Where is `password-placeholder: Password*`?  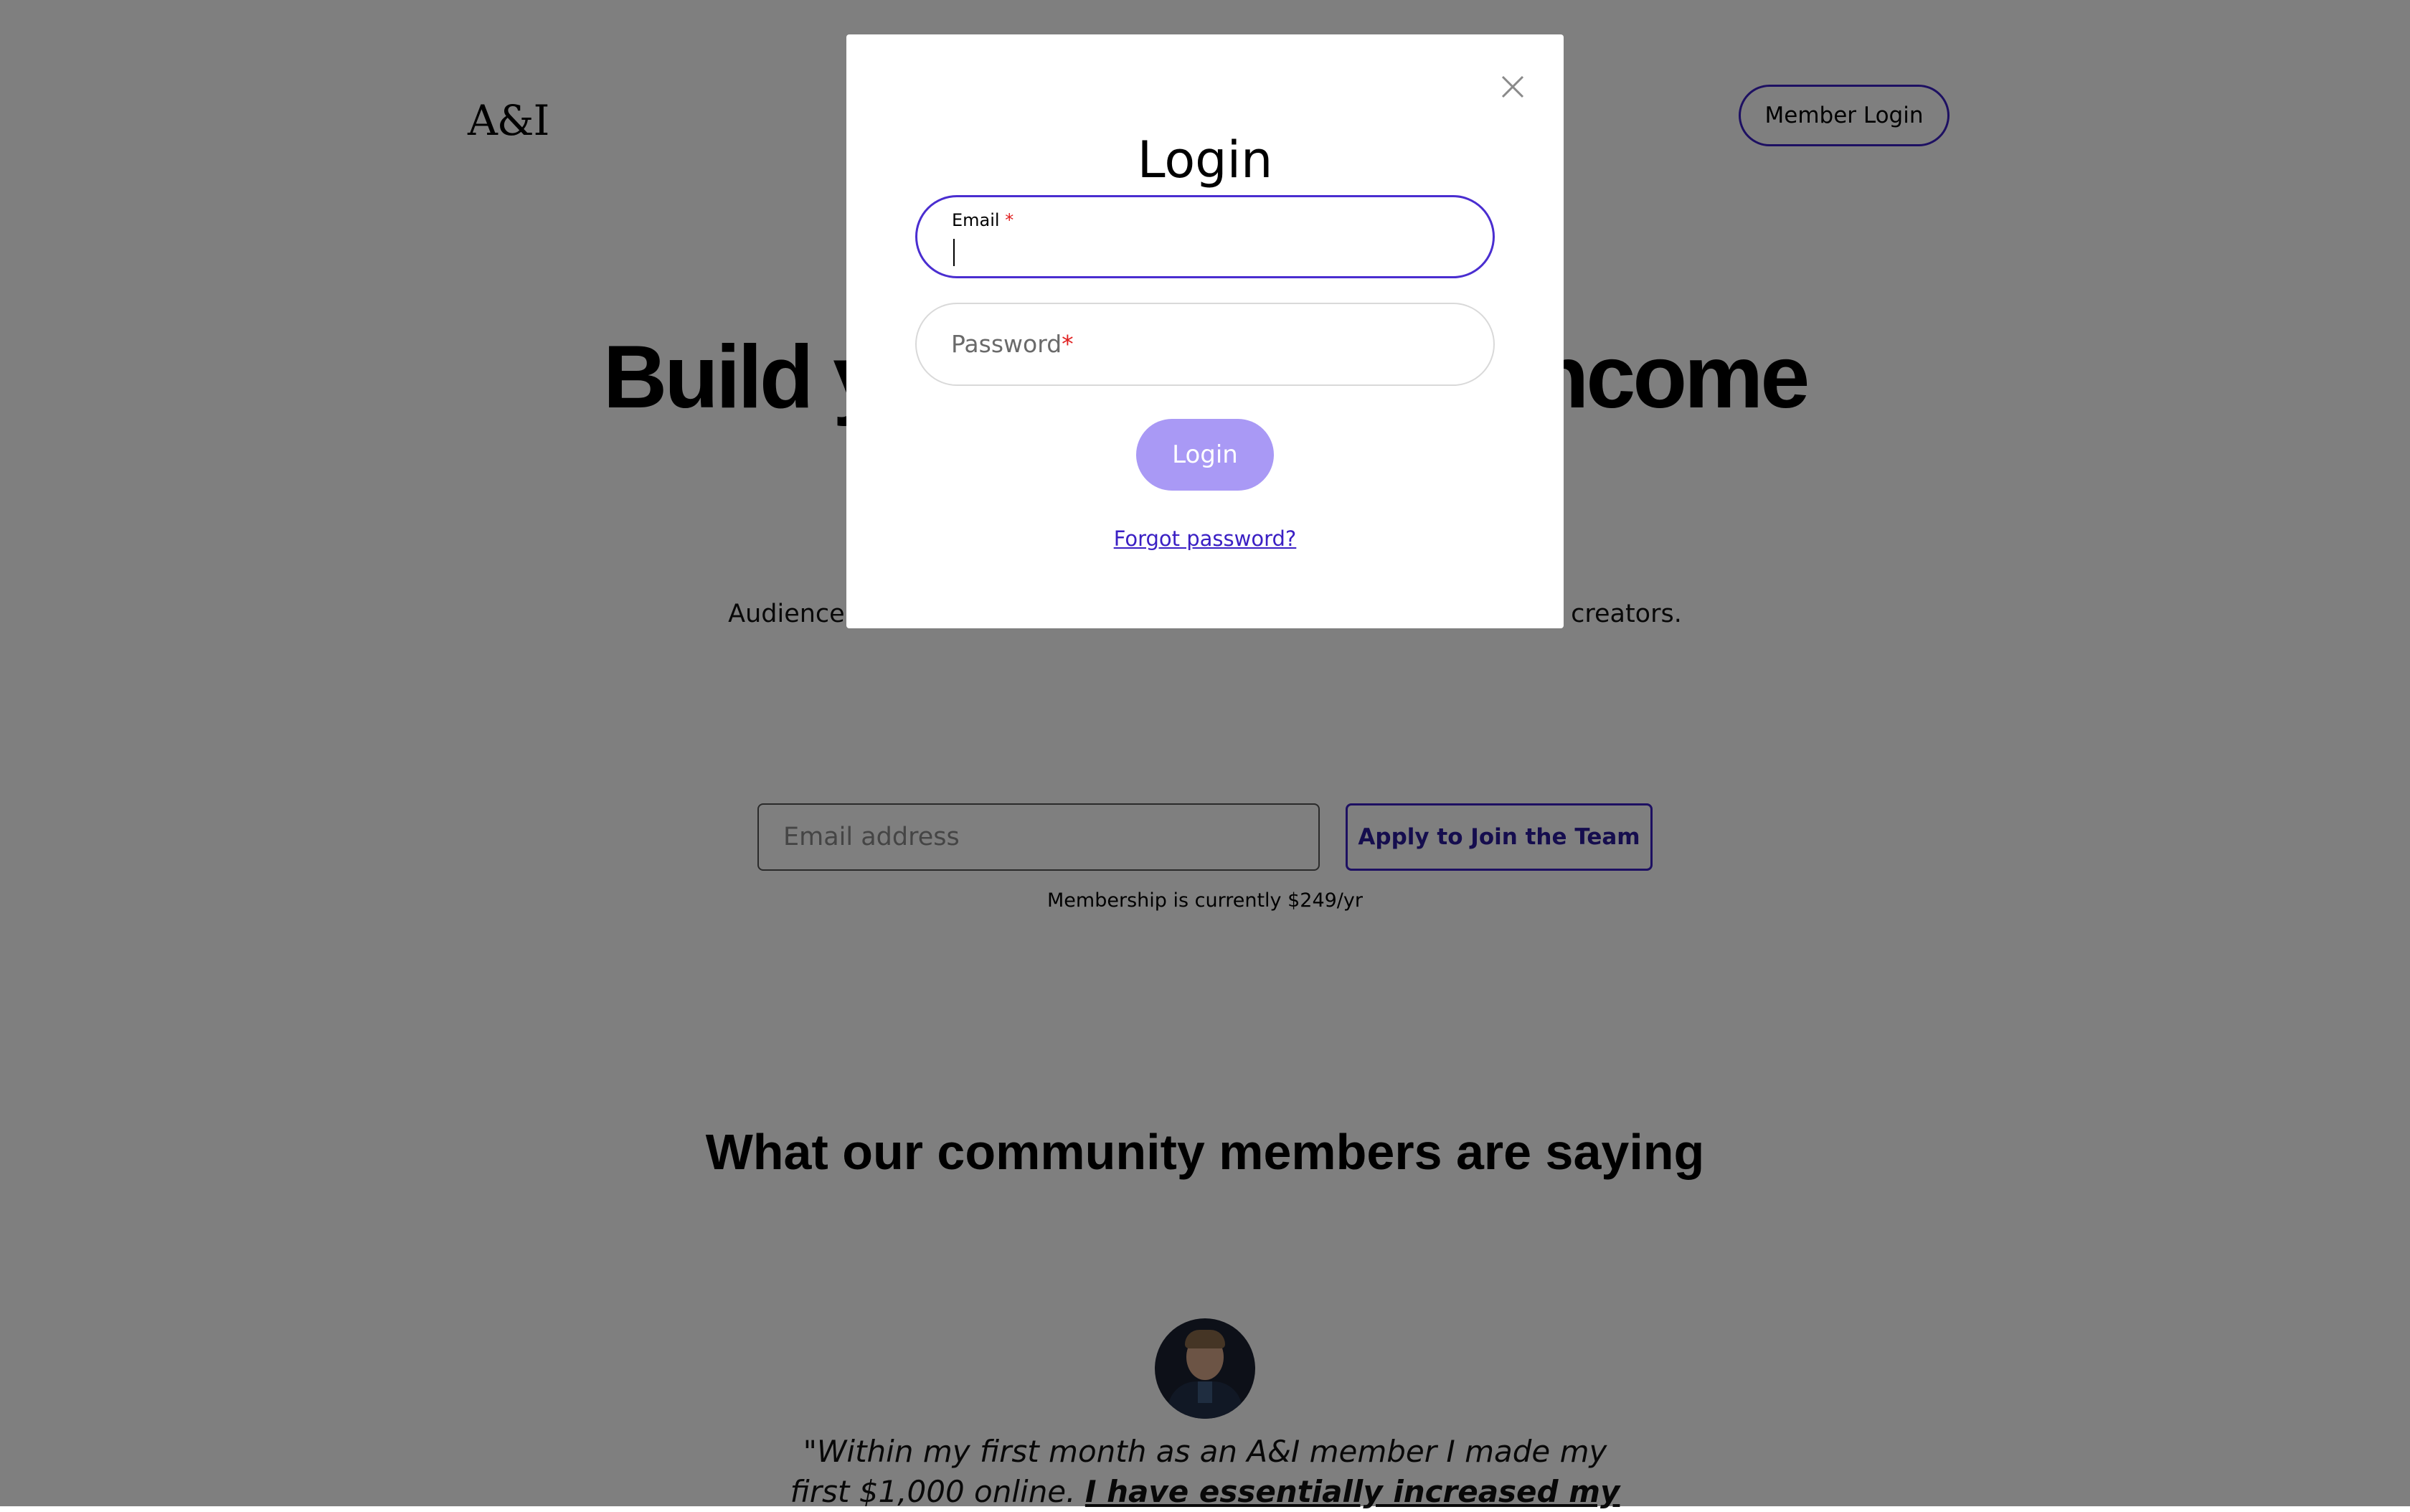 password-placeholder: Password* is located at coordinates (1012, 344).